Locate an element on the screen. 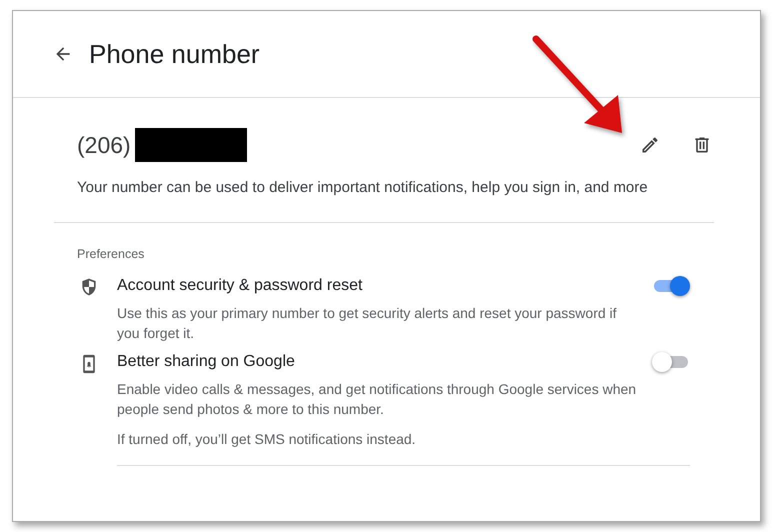 The height and width of the screenshot is (532, 773). preference-title: Better sharing on Google is located at coordinates (206, 362).